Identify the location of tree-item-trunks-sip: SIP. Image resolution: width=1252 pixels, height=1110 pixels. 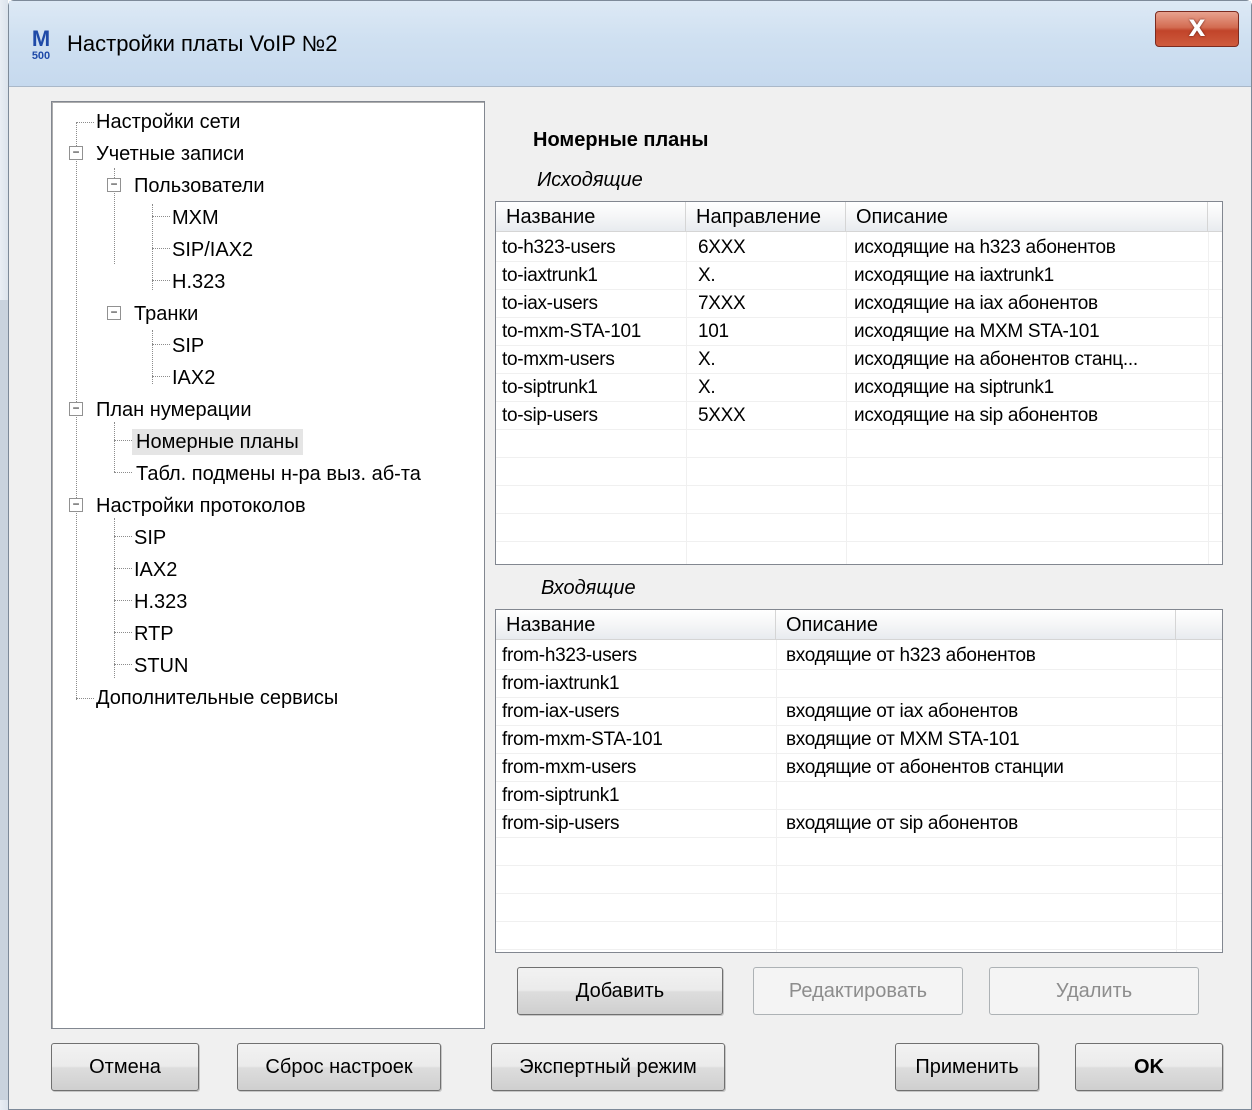
(188, 346).